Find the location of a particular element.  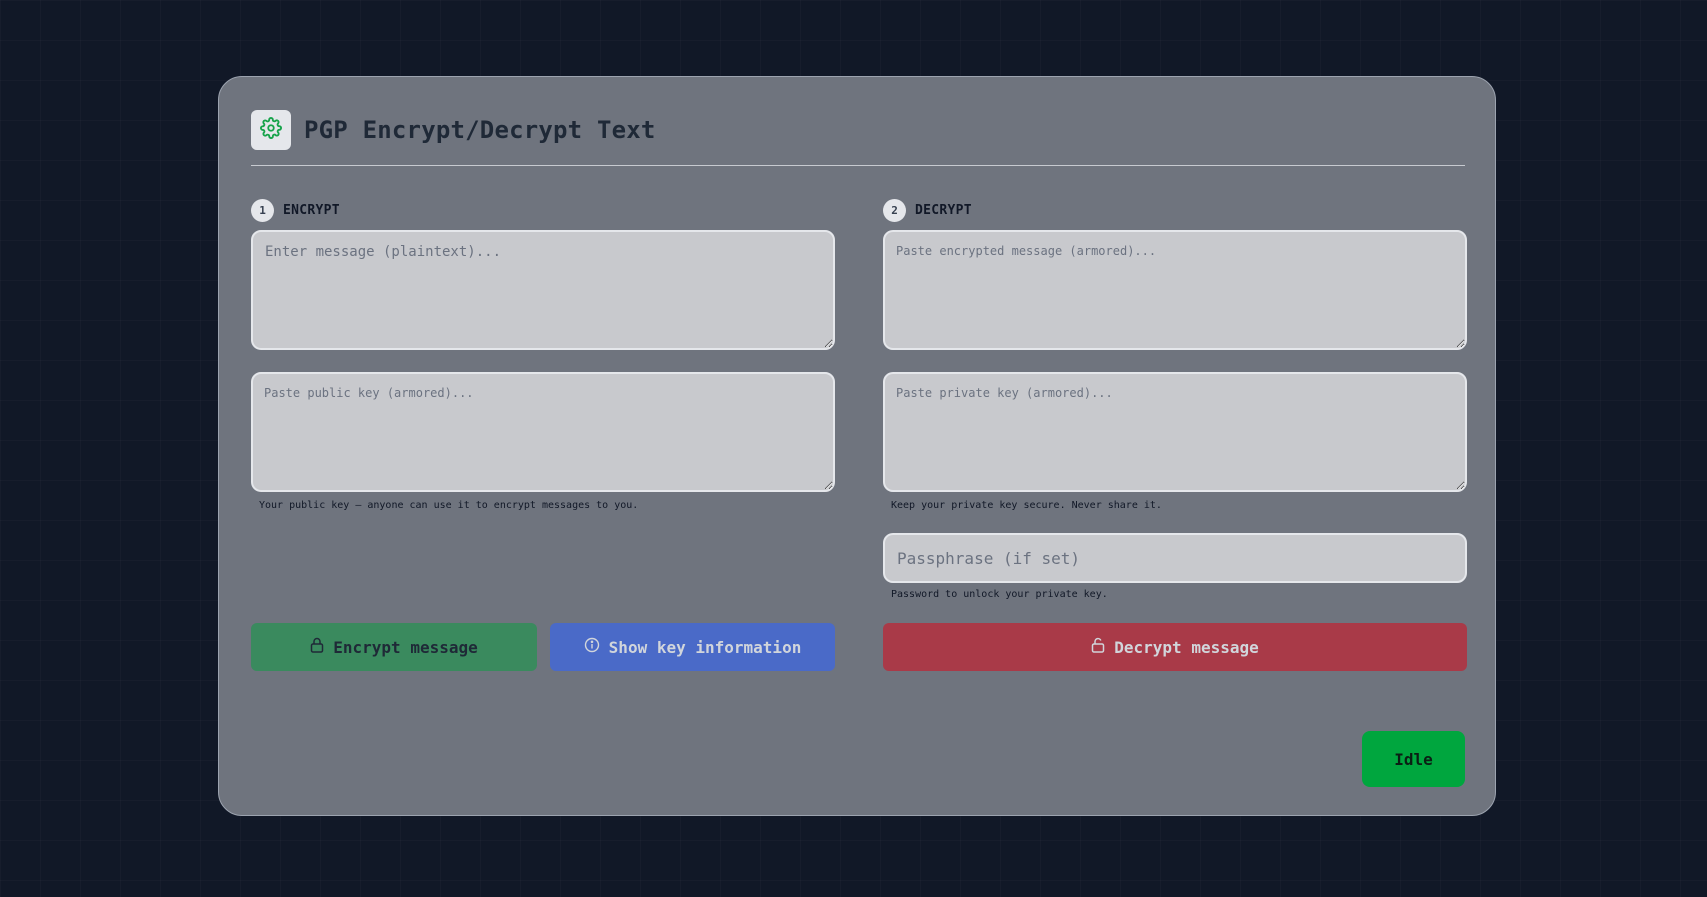

private-key-input is located at coordinates (1175, 432).